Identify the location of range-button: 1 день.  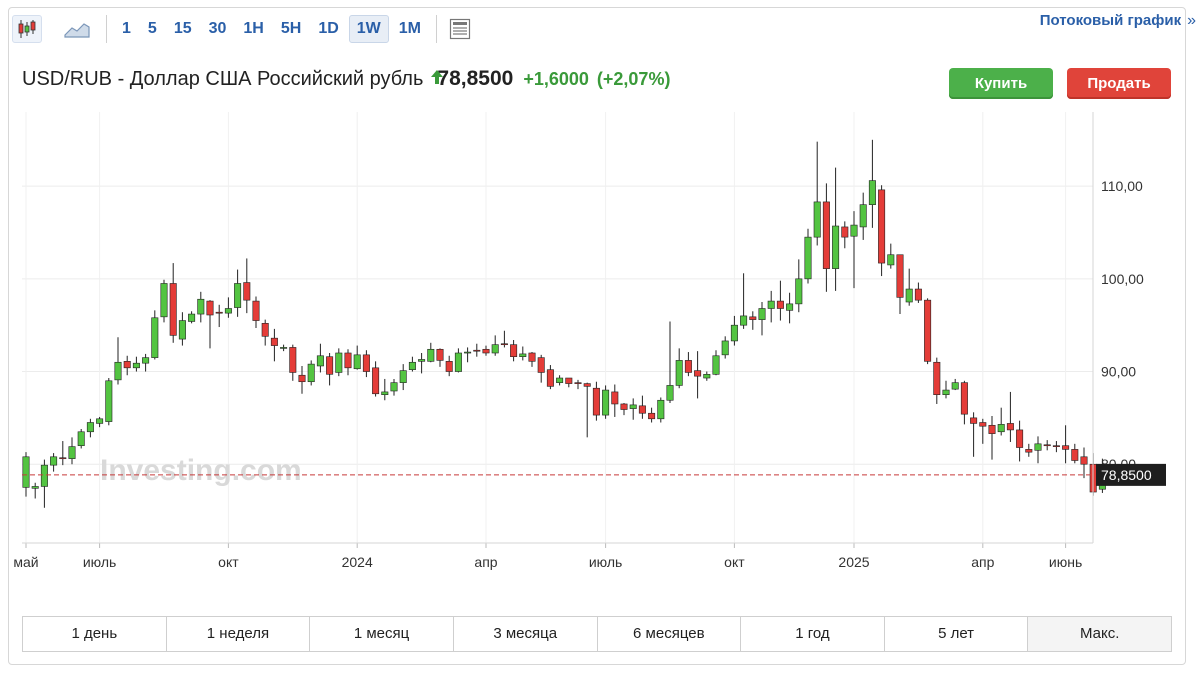
(95, 634).